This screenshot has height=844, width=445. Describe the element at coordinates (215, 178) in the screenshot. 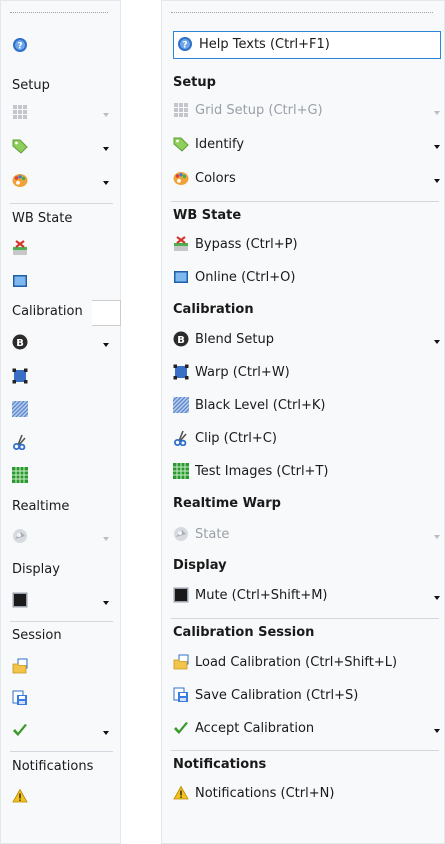

I see `colors-label: Colors` at that location.